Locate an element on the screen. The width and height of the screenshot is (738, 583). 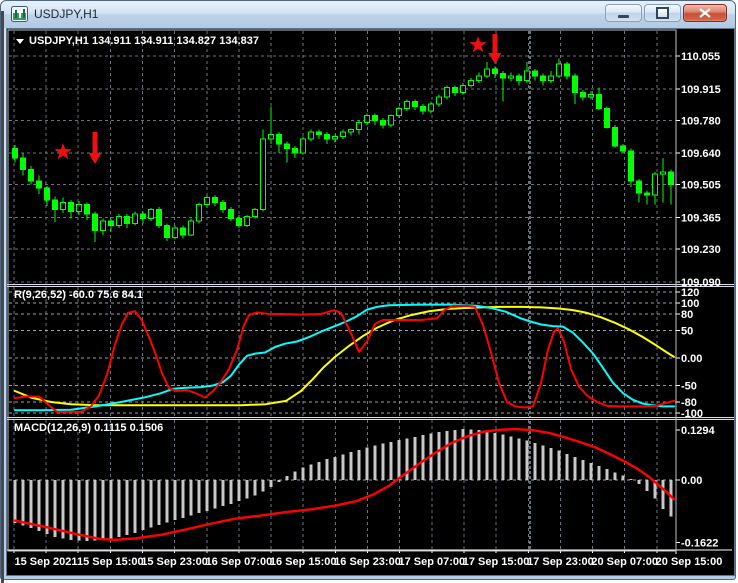
svg-text: 16 Sep 15:00 is located at coordinates (303, 562).